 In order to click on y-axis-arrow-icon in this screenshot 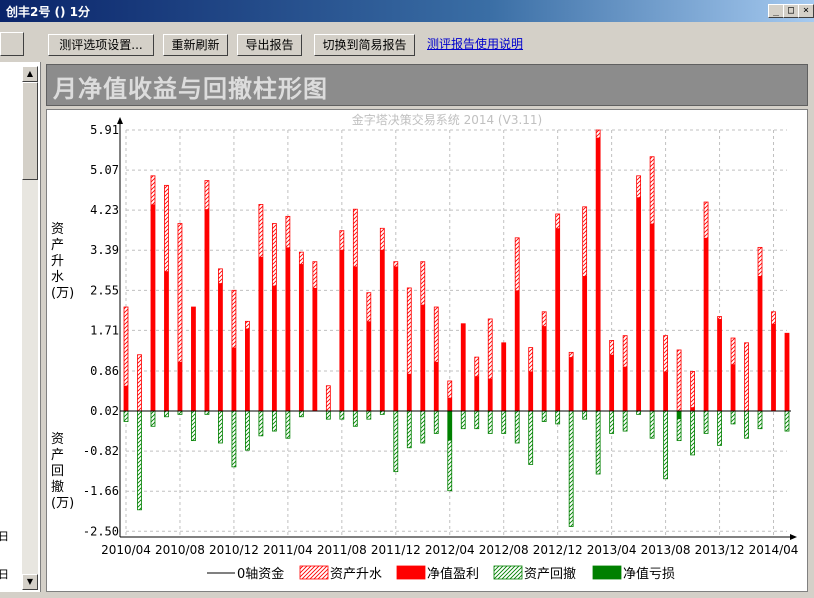, I will do `click(120, 120)`.